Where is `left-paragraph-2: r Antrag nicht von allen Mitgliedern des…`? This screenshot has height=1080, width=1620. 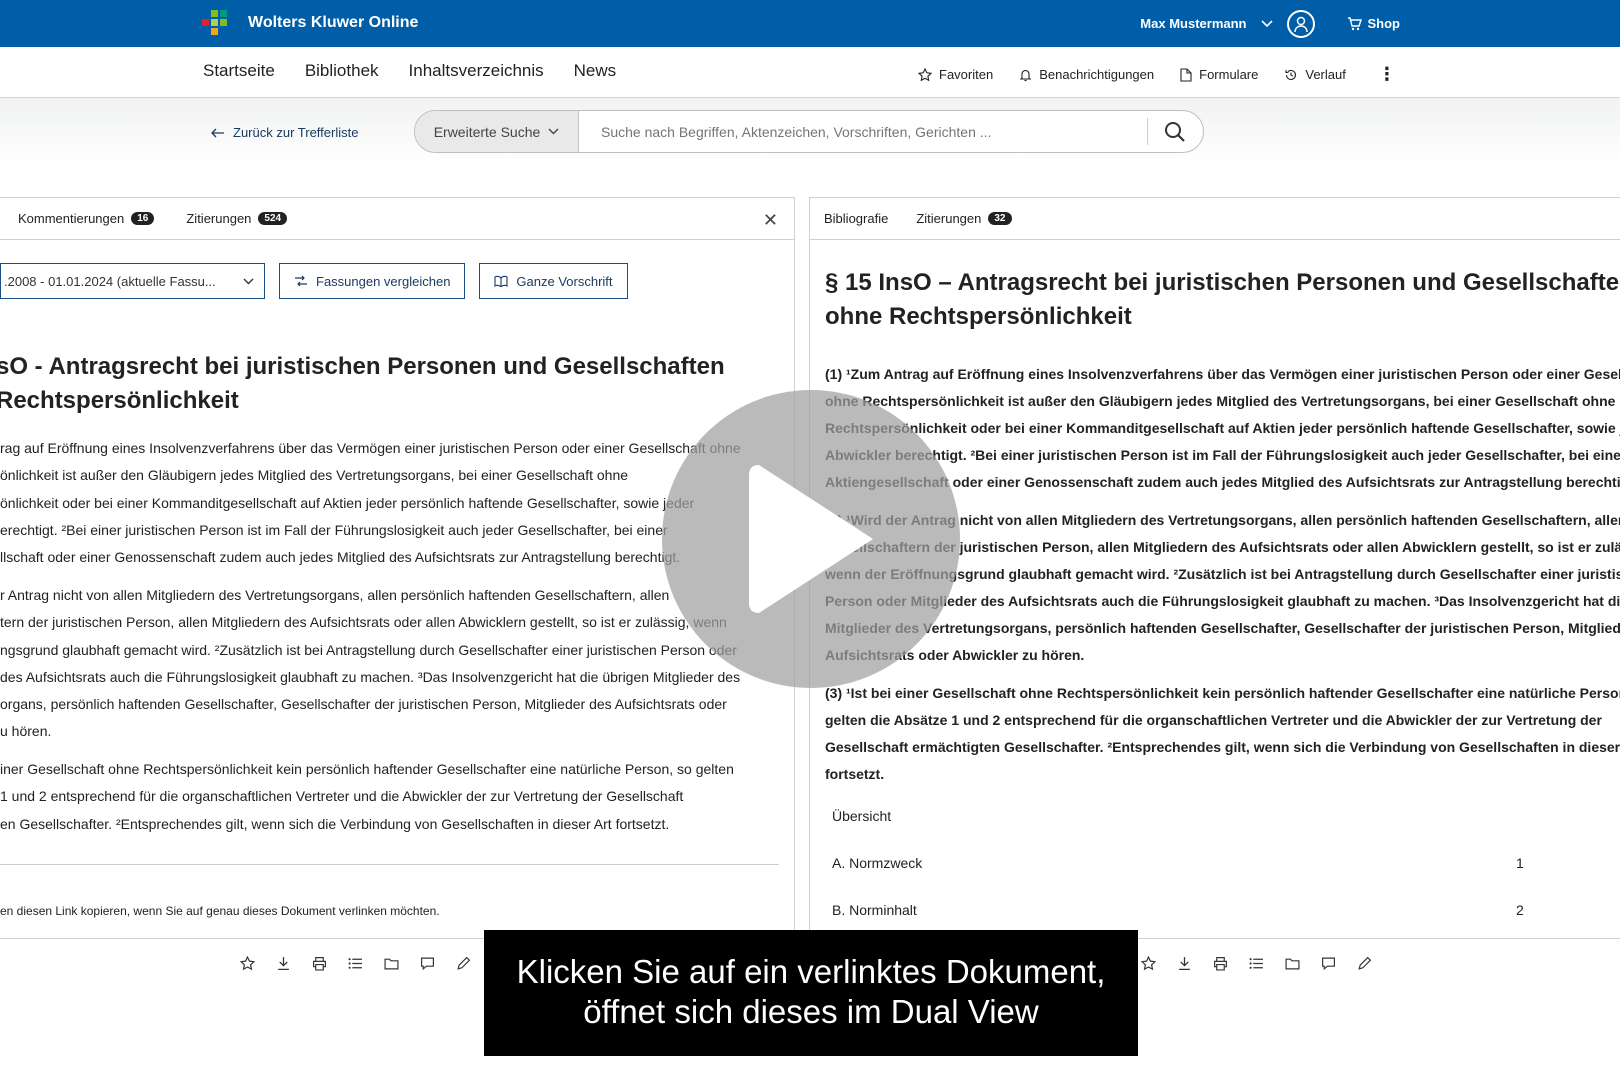 left-paragraph-2: r Antrag nicht von allen Mitgliedern des… is located at coordinates (370, 664).